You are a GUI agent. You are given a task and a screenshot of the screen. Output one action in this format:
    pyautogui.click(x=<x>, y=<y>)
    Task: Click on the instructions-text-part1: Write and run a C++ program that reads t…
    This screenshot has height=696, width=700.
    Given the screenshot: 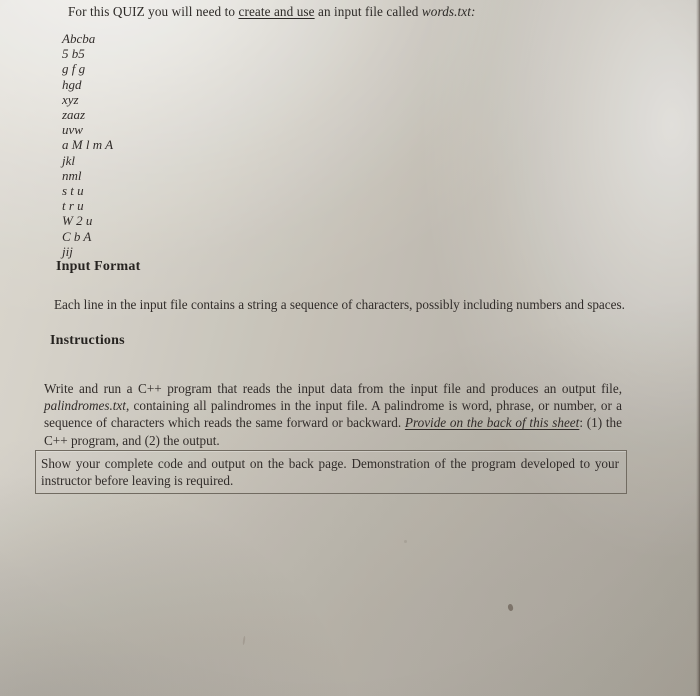 What is the action you would take?
    pyautogui.click(x=333, y=388)
    